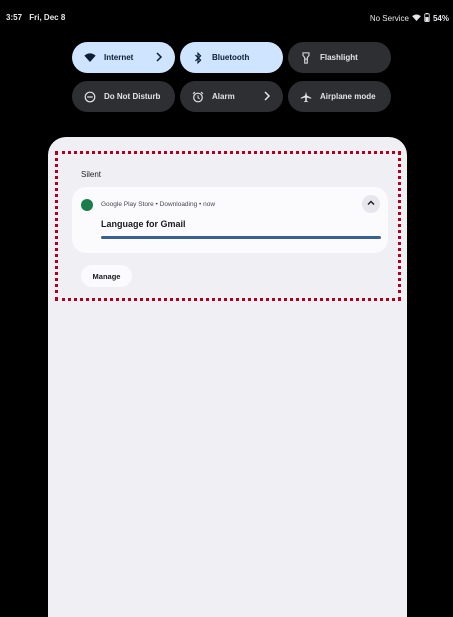  I want to click on download-progress-fill, so click(241, 237).